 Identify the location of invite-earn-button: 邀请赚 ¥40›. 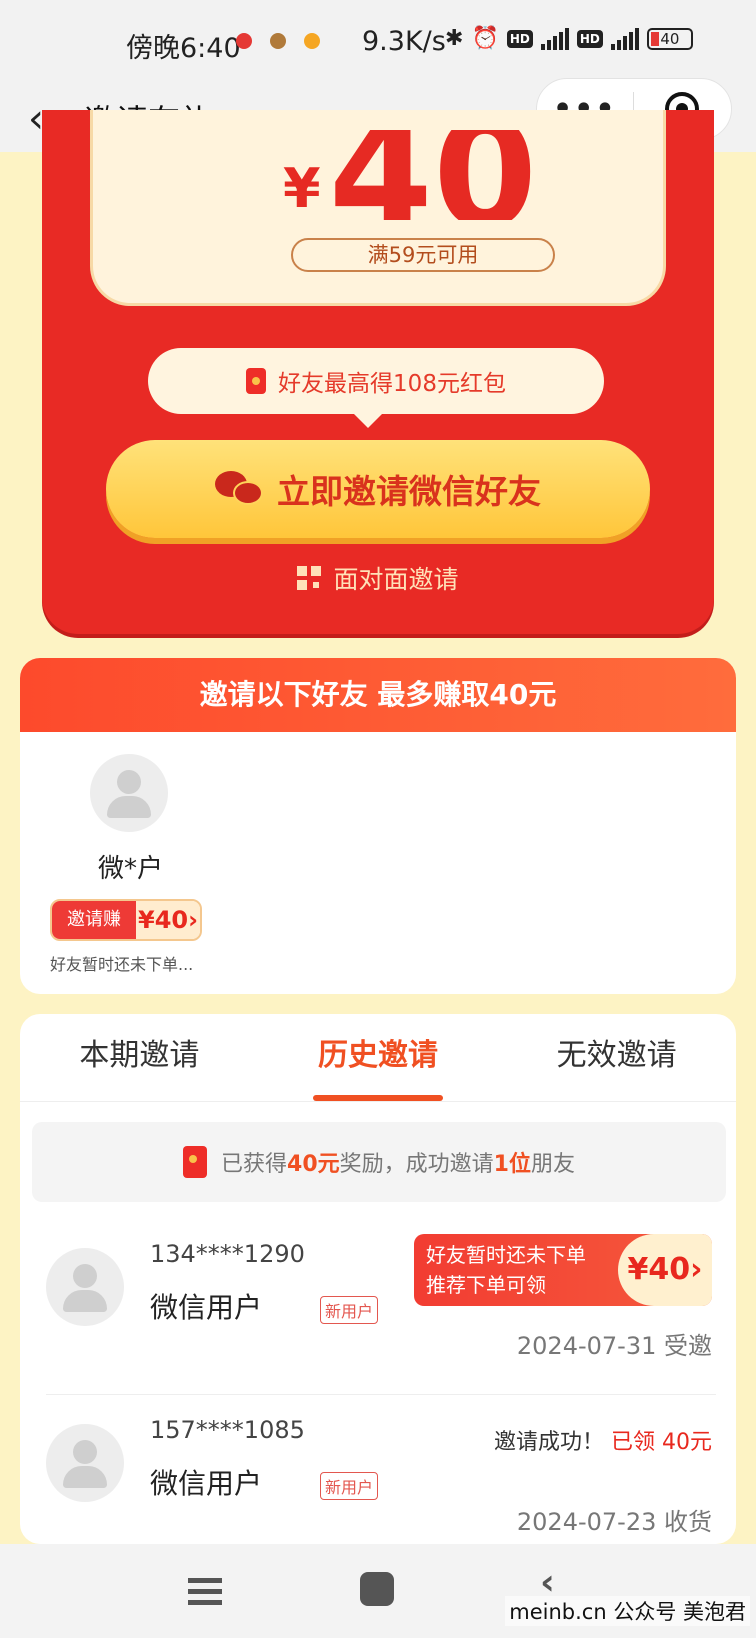
(126, 920).